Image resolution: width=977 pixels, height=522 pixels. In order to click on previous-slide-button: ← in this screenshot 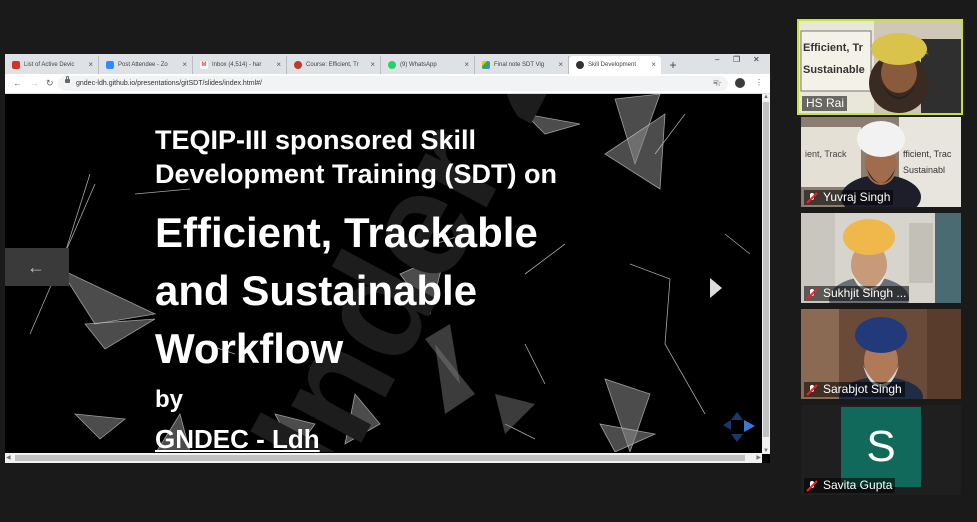, I will do `click(37, 267)`.